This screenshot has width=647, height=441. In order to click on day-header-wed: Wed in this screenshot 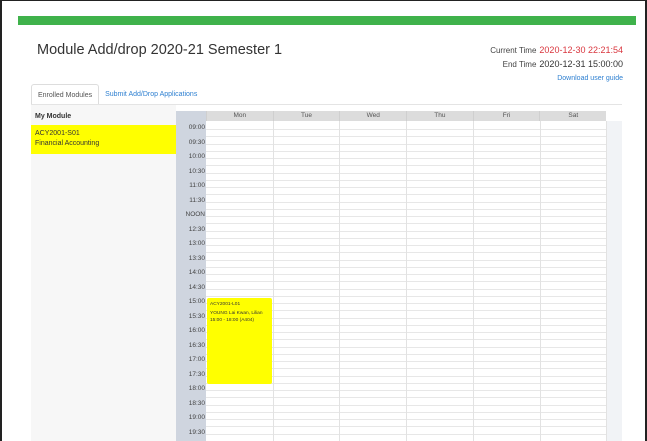, I will do `click(373, 116)`.